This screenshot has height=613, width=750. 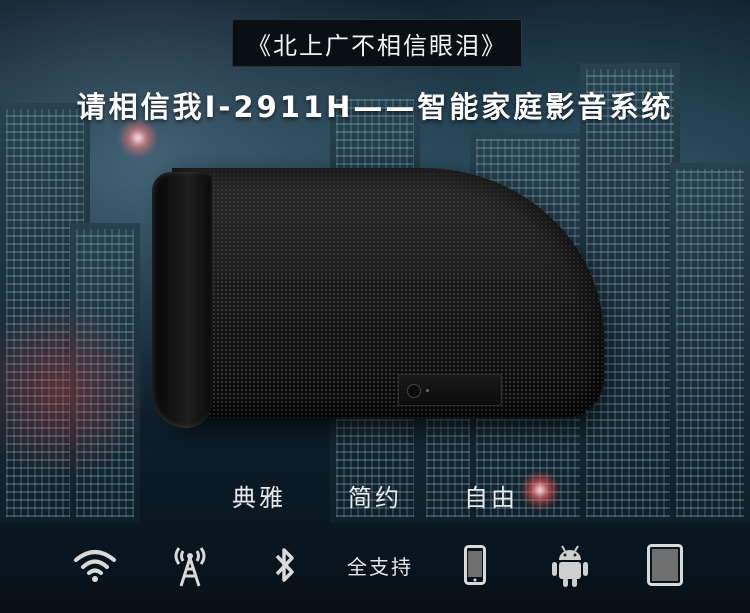 I want to click on tablet-icon, so click(x=665, y=565).